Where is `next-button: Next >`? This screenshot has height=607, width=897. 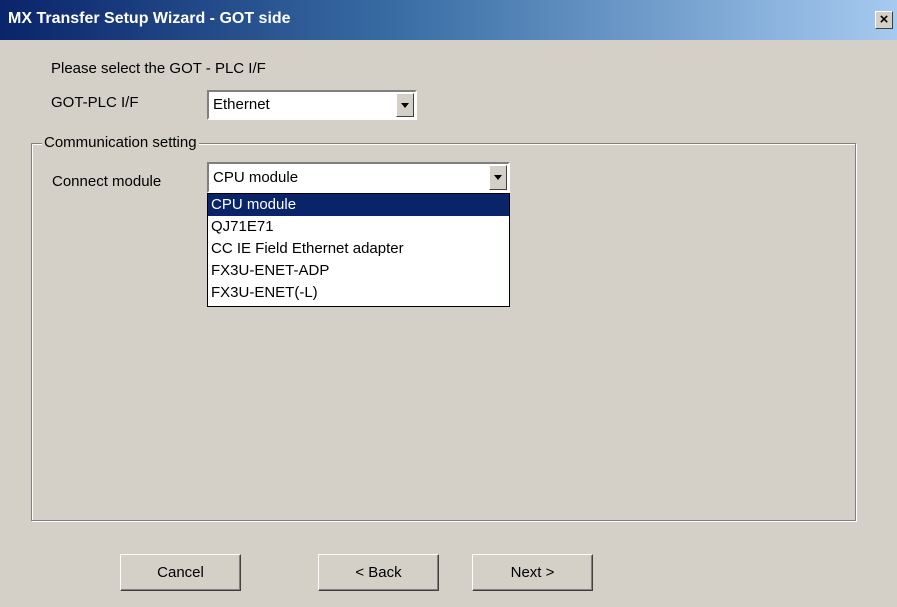 next-button: Next > is located at coordinates (532, 572).